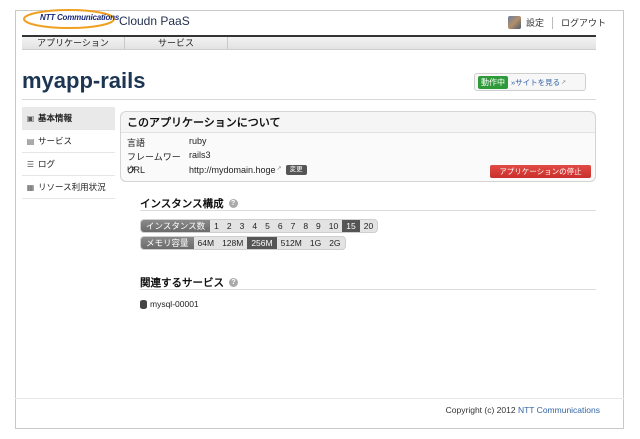 The image size is (640, 439). I want to click on sidebar: ▣ 基本情報 ▤ サービス ☰ ログ ▦ リソース利用状況, so click(68, 153).